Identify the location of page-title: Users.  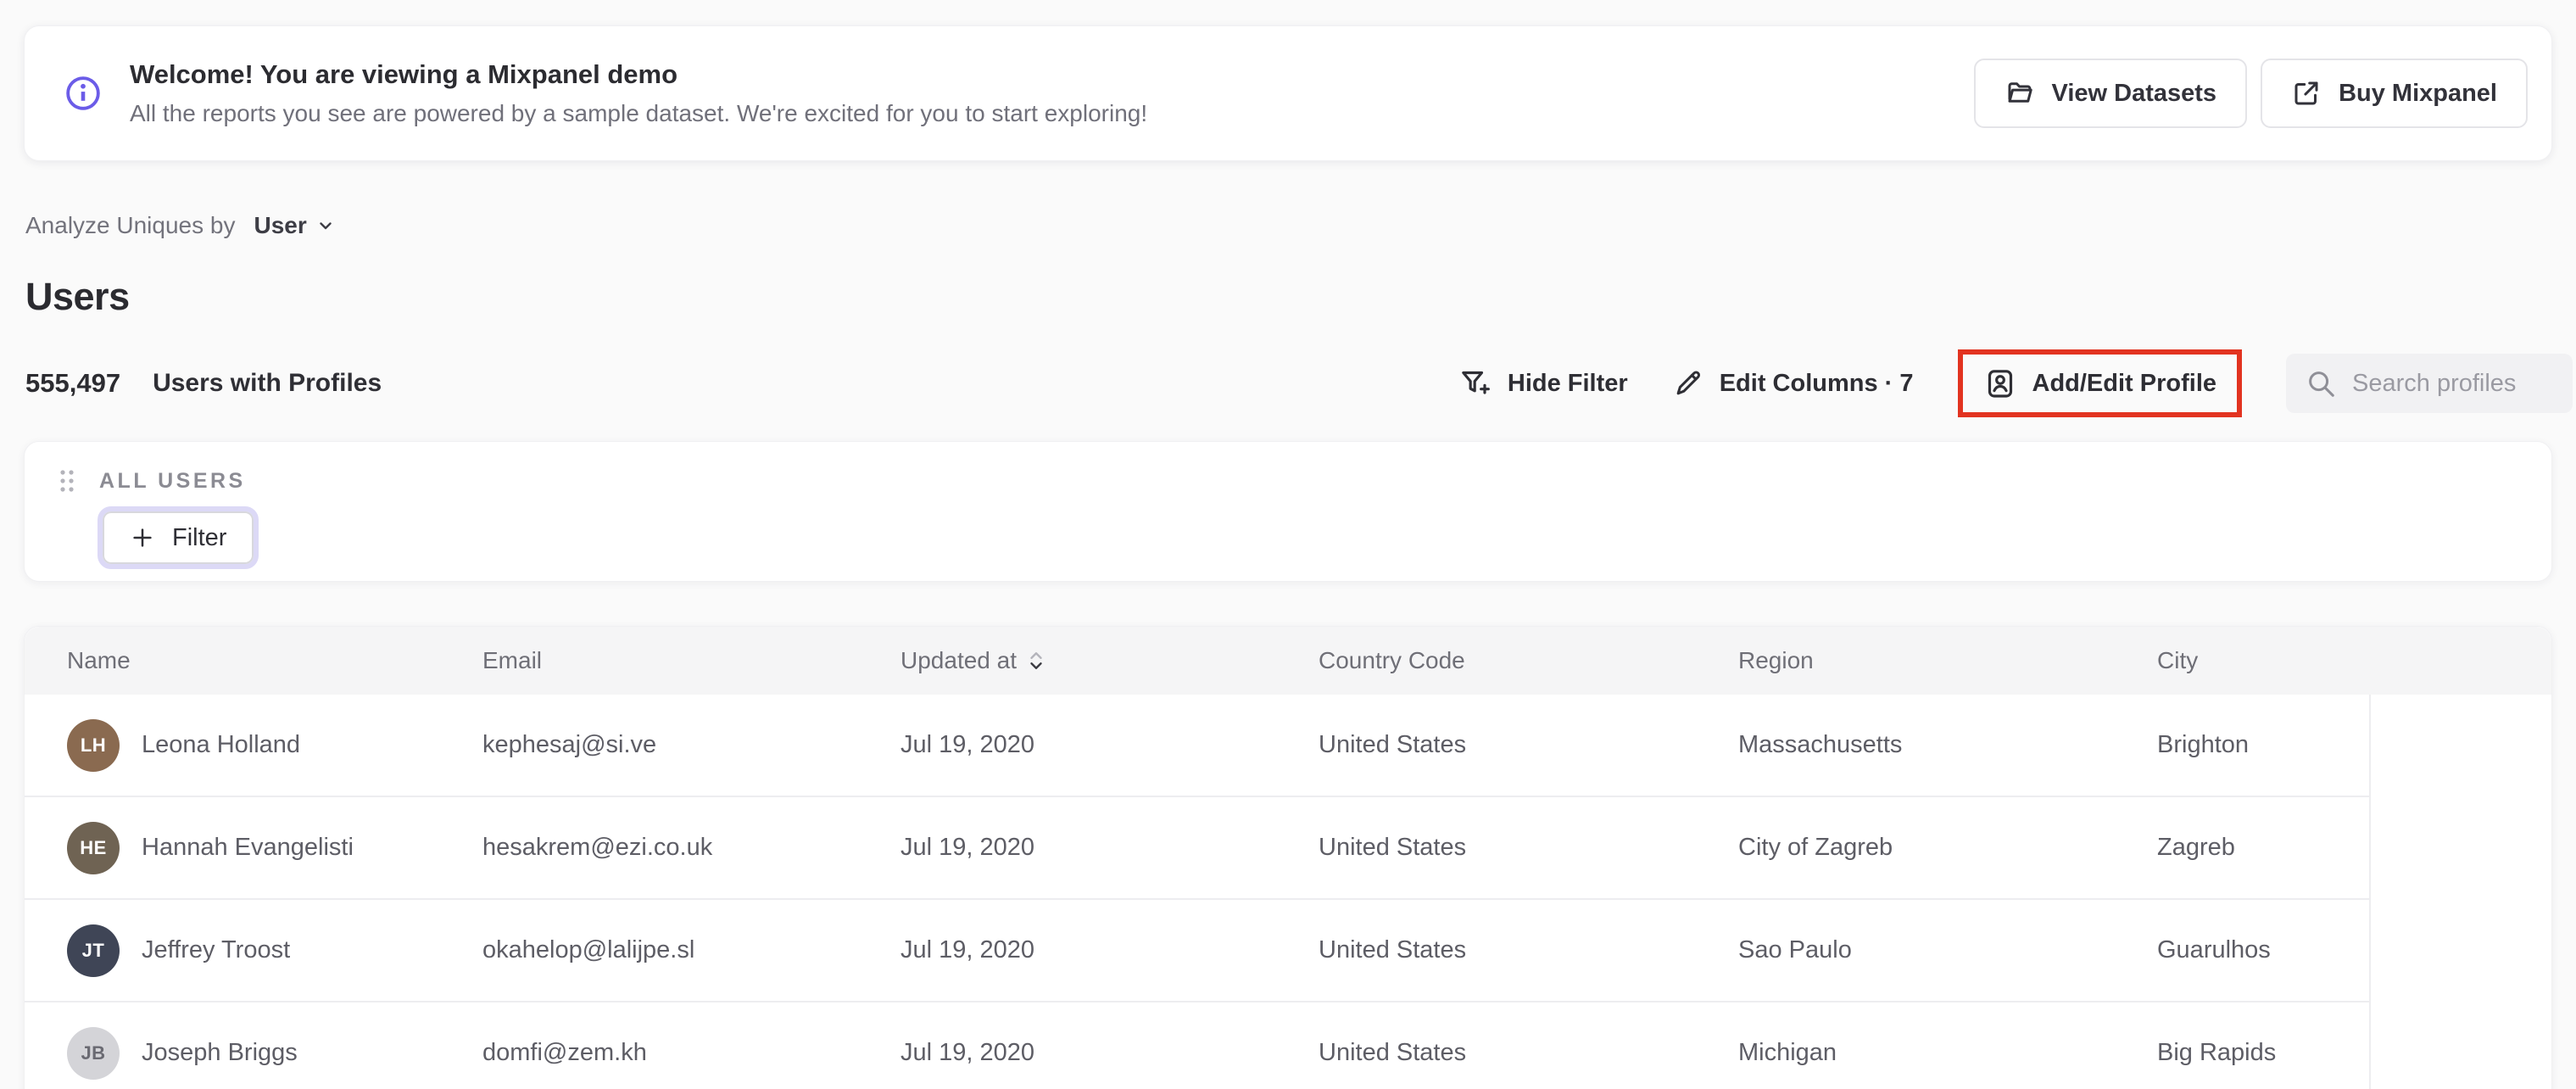
(77, 296).